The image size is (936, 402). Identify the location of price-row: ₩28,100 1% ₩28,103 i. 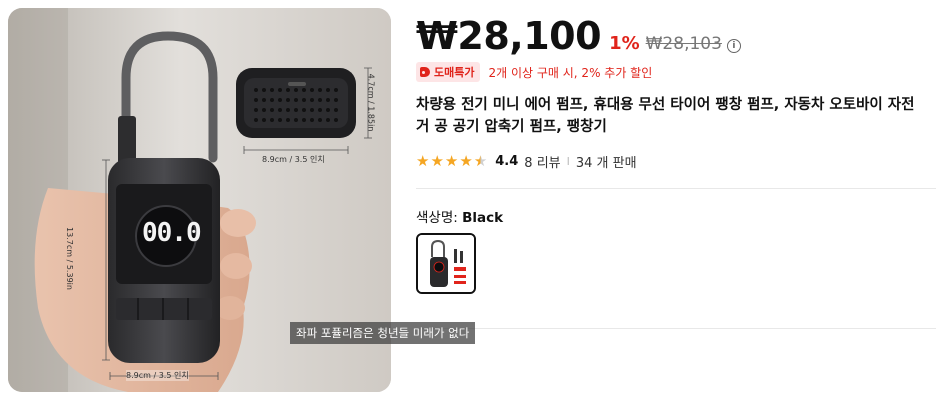
(578, 36).